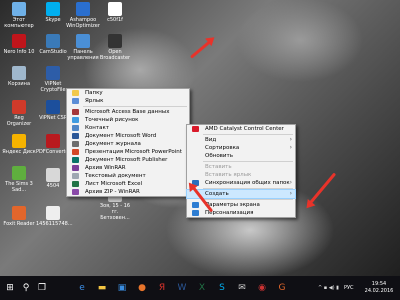 This screenshot has width=400, height=300. Describe the element at coordinates (26, 288) in the screenshot. I see `search-icon: ⚲` at that location.